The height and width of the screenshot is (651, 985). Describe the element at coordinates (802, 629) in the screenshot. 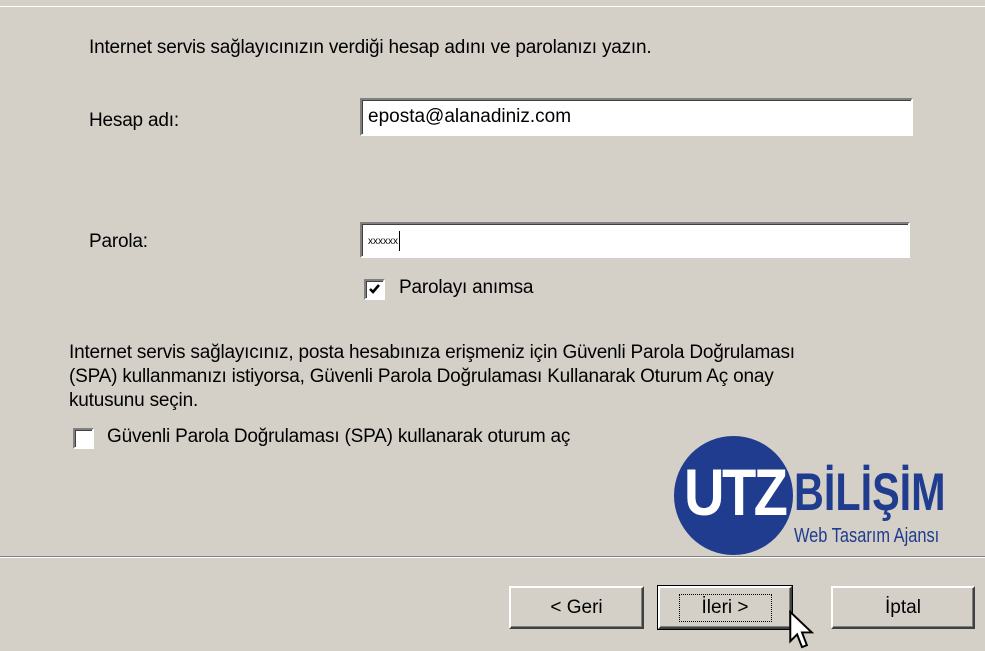

I see `mouse-pointer-icon` at that location.